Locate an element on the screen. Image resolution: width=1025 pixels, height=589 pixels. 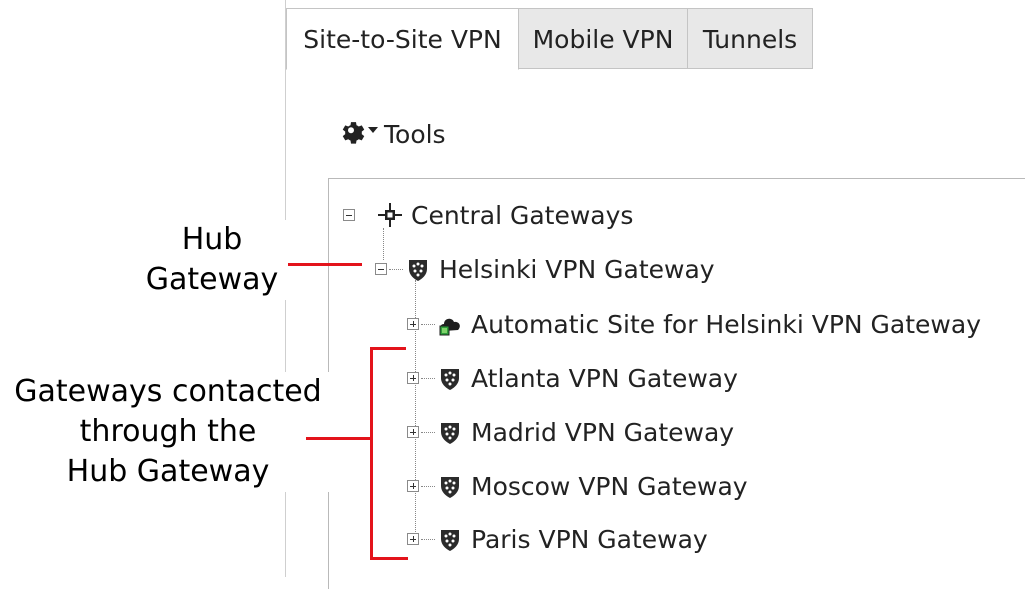
tab-tunnels: Tunnels is located at coordinates (750, 38).